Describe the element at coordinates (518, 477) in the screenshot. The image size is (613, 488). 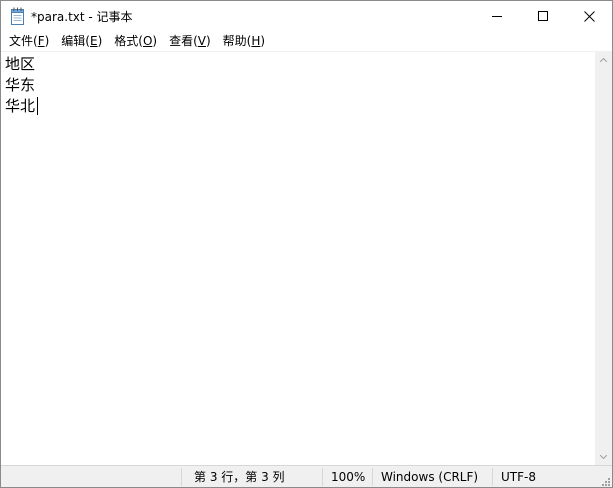
I see `status-encoding: UTF-8` at that location.